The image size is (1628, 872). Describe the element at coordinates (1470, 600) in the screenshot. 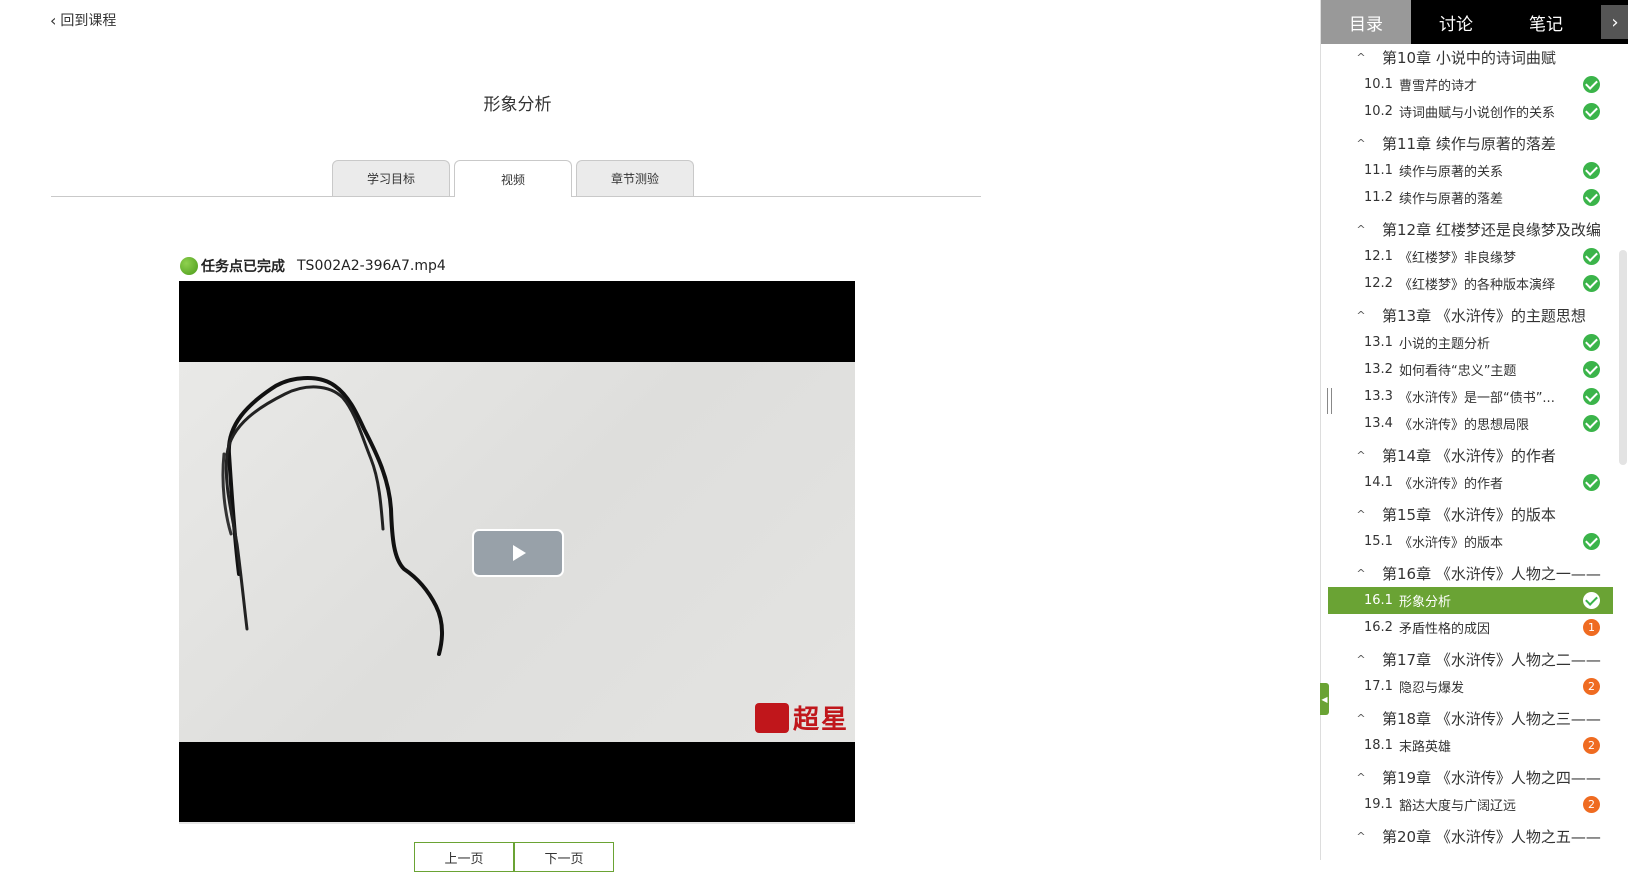

I see `toc-section: 16.1 形象分析` at that location.